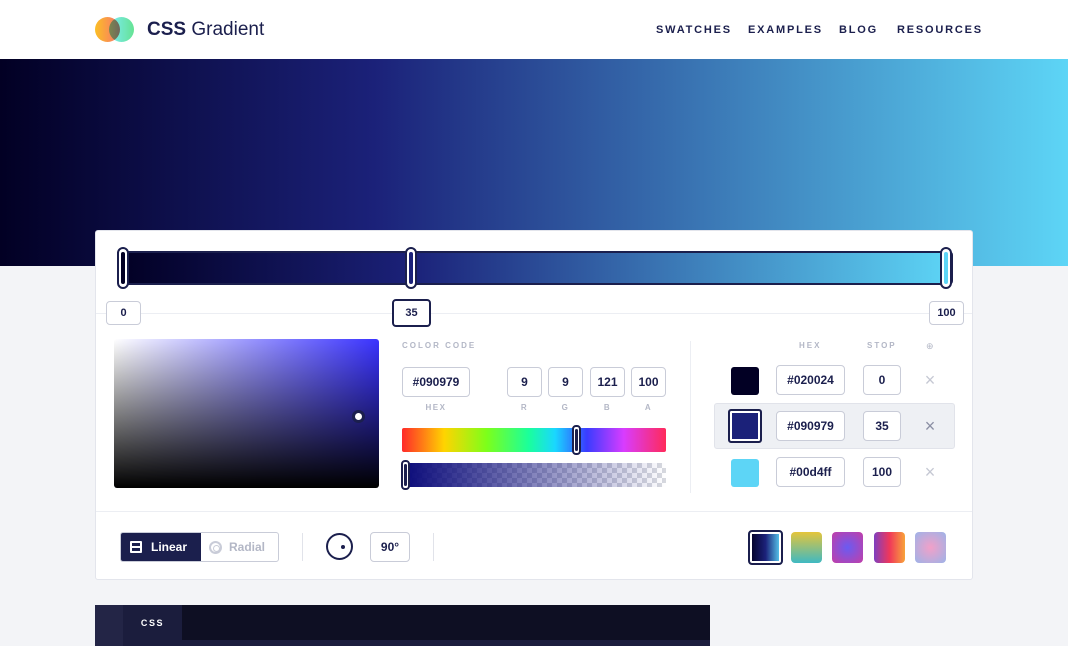 The height and width of the screenshot is (646, 1068). I want to click on color-picker-cursor, so click(358, 416).